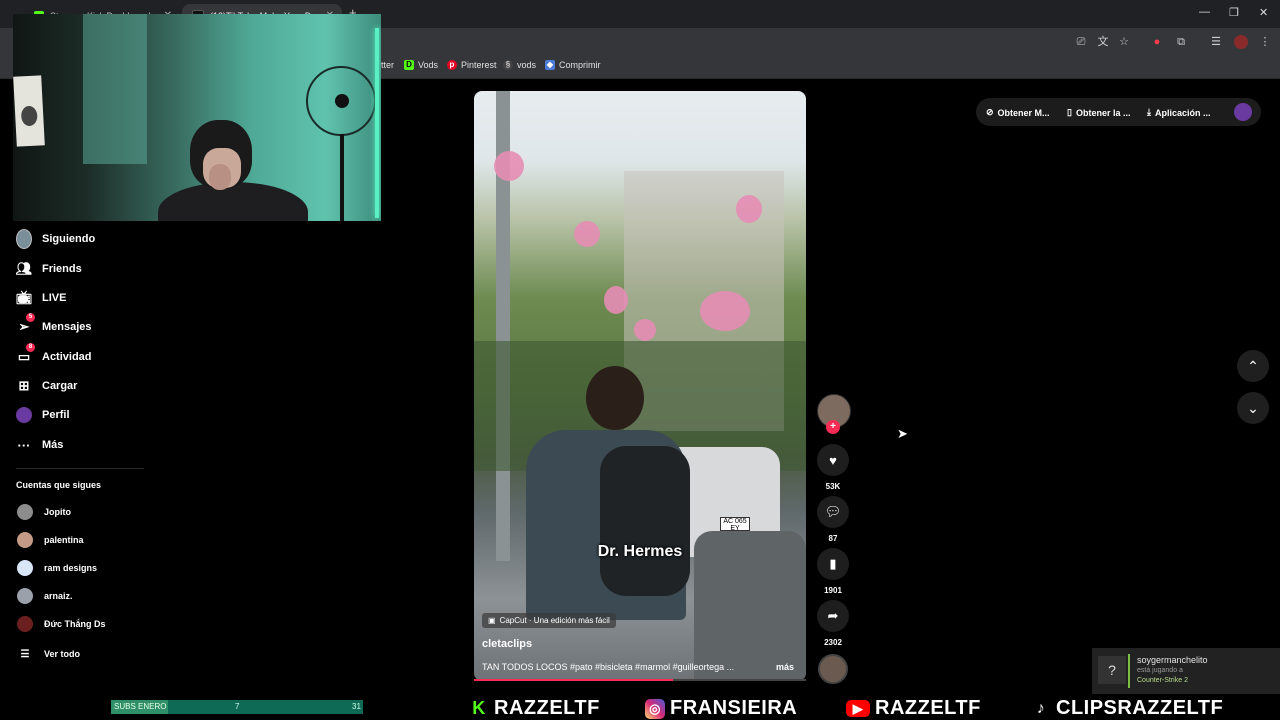 The image size is (1280, 720). What do you see at coordinates (1234, 12) in the screenshot?
I see `restore-icon: ❐` at bounding box center [1234, 12].